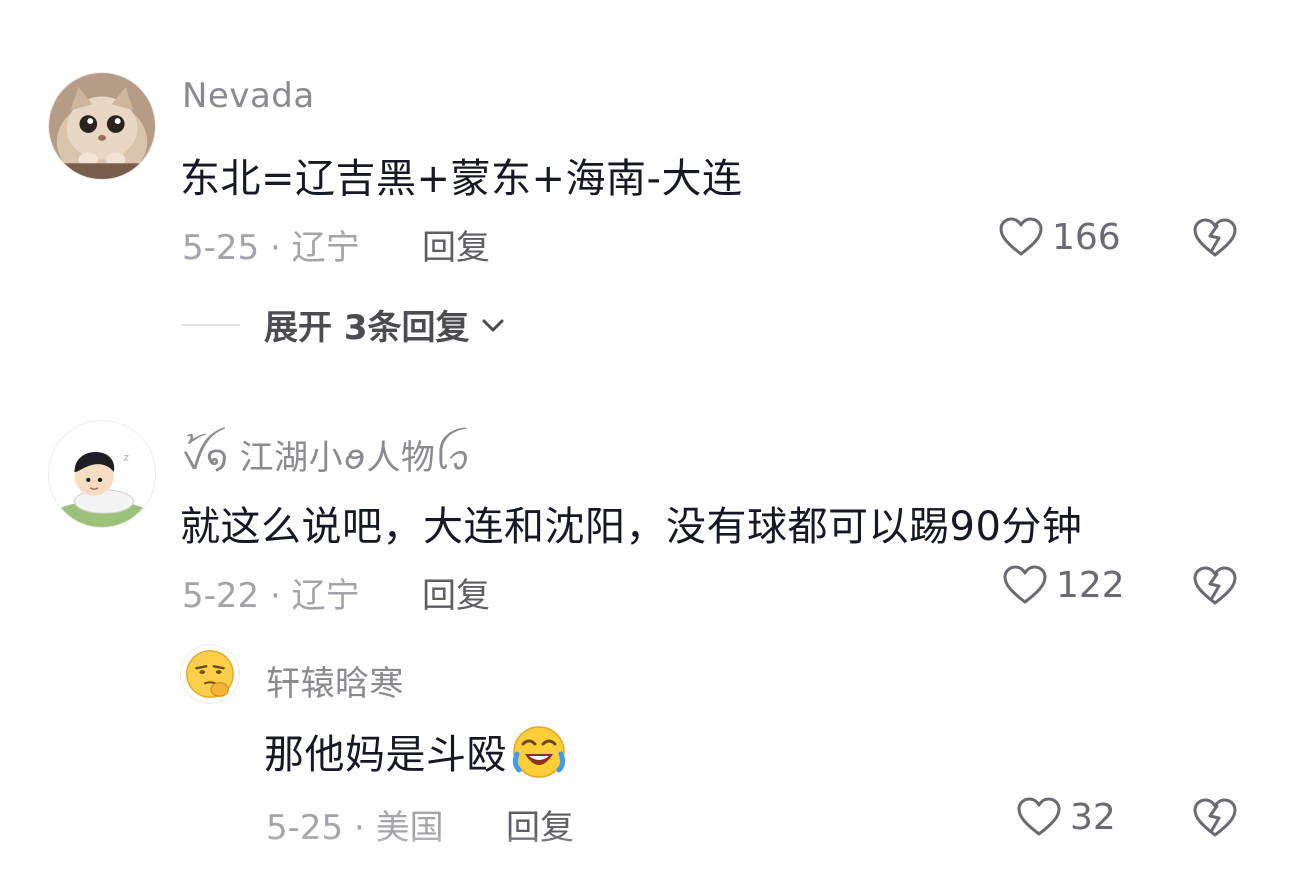 Image resolution: width=1290 pixels, height=874 pixels. I want to click on reply-text: 那他妈是斗殴, so click(415, 751).